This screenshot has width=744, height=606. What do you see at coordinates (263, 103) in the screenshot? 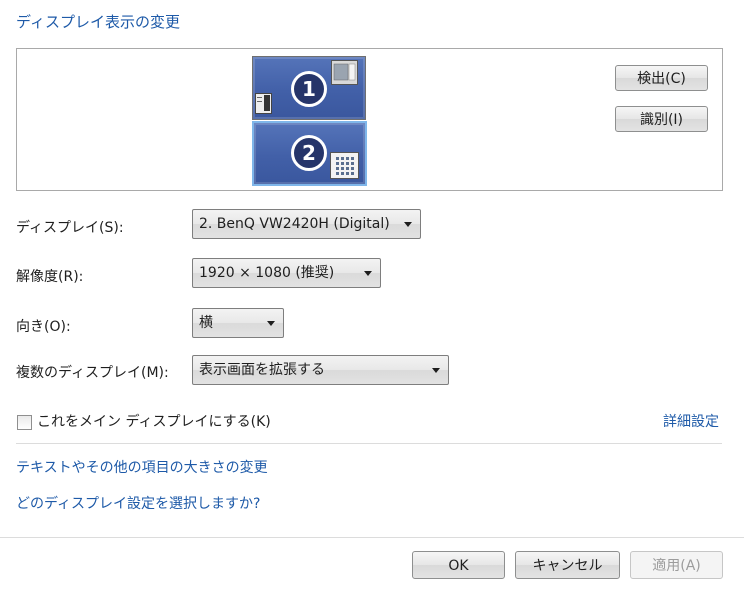
I see `window-edge-icon` at bounding box center [263, 103].